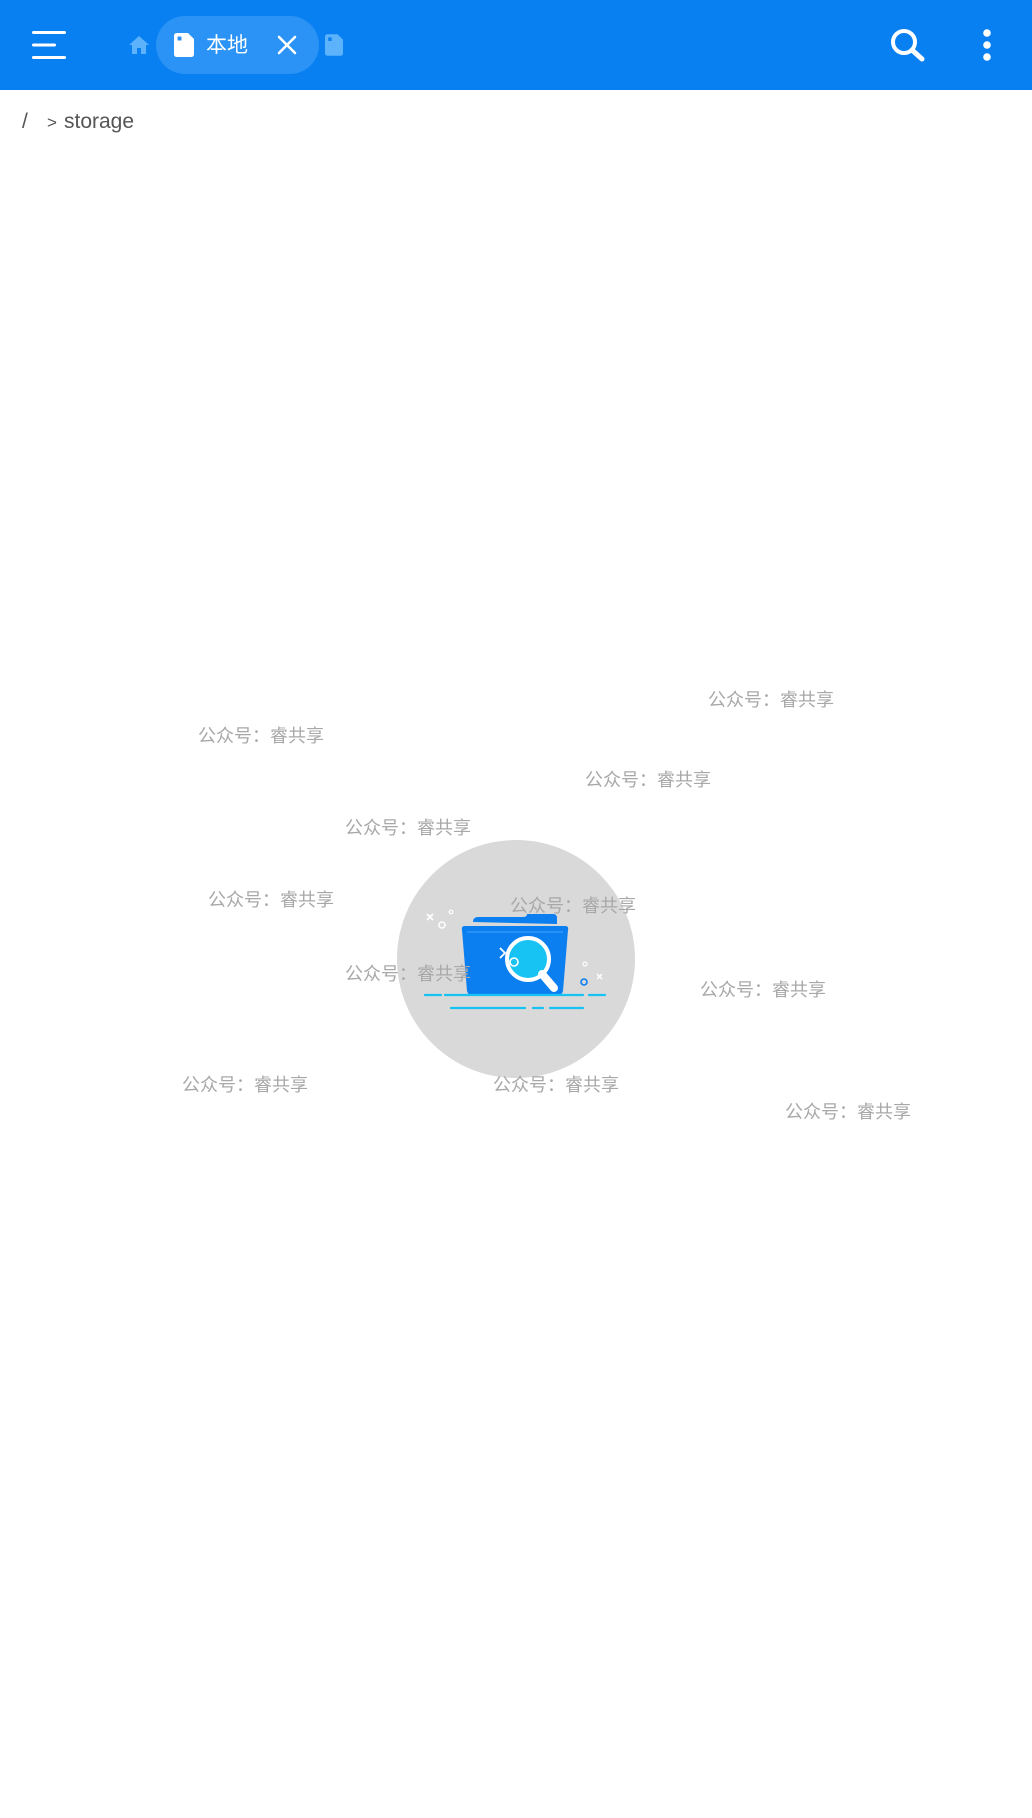  What do you see at coordinates (516, 45) in the screenshot?
I see `top-app-bar: 本地` at bounding box center [516, 45].